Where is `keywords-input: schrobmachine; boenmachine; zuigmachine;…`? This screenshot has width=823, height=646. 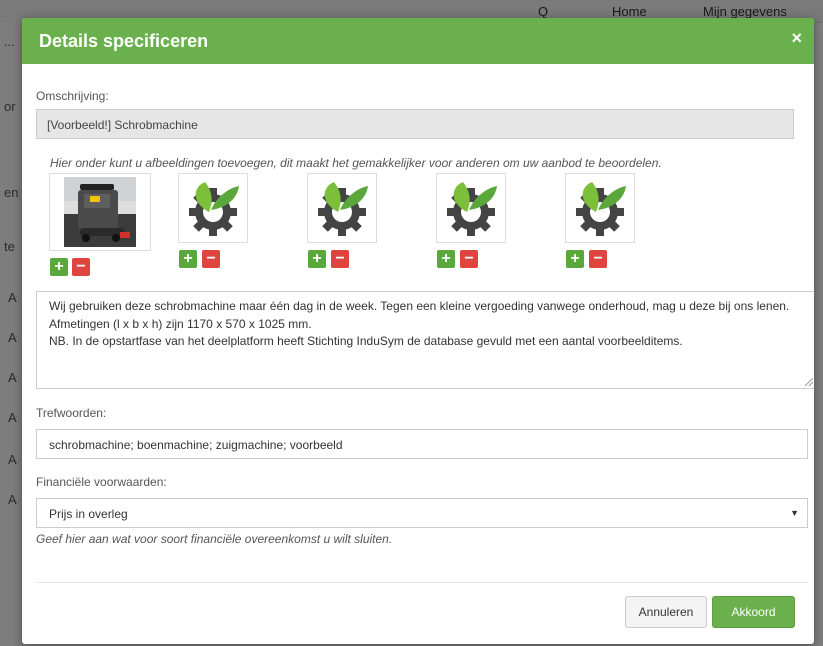
keywords-input: schrobmachine; boenmachine; zuigmachine;… is located at coordinates (422, 444).